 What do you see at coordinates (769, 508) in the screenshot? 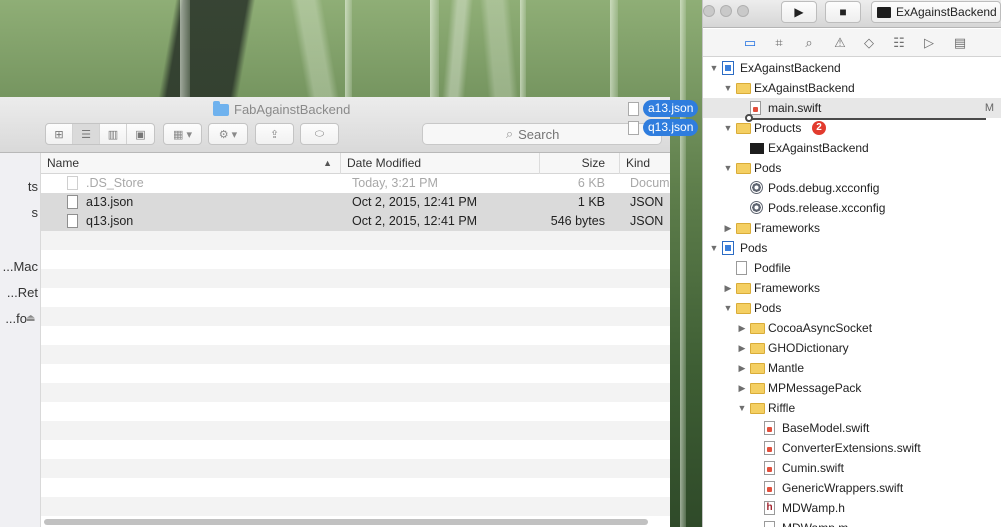
I see `header-file-icon: h` at bounding box center [769, 508].